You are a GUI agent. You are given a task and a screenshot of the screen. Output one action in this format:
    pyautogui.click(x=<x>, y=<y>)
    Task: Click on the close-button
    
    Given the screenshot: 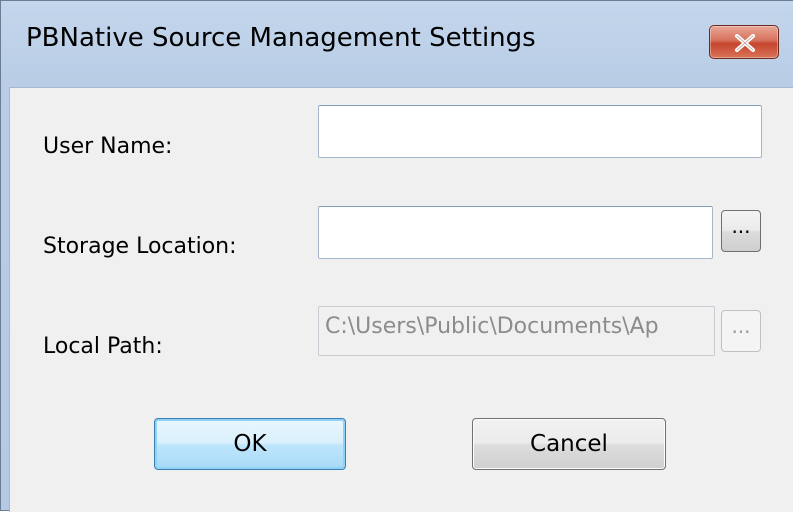 What is the action you would take?
    pyautogui.click(x=744, y=42)
    